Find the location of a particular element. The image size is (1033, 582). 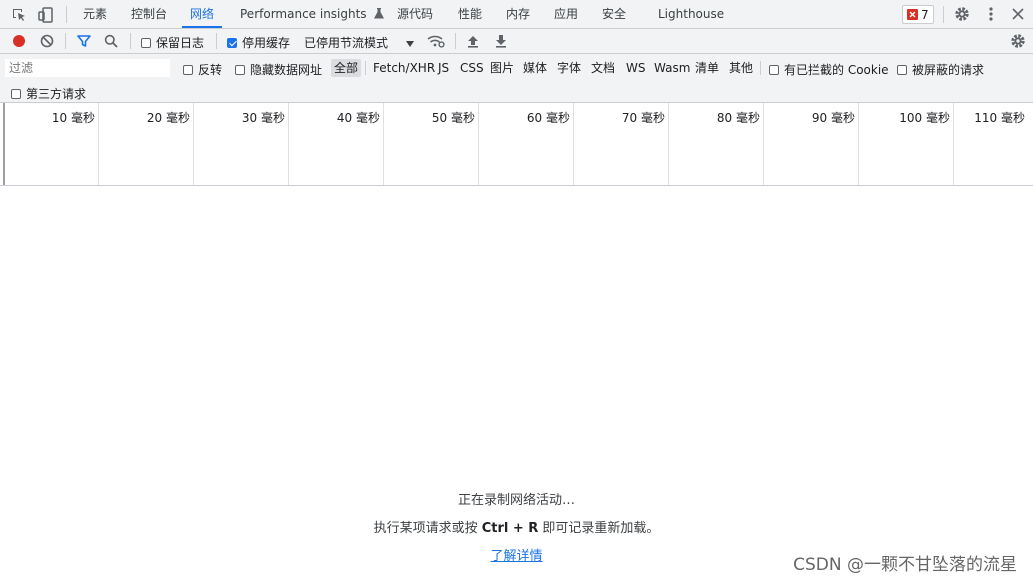

type-filter-other: 其他 is located at coordinates (741, 68).